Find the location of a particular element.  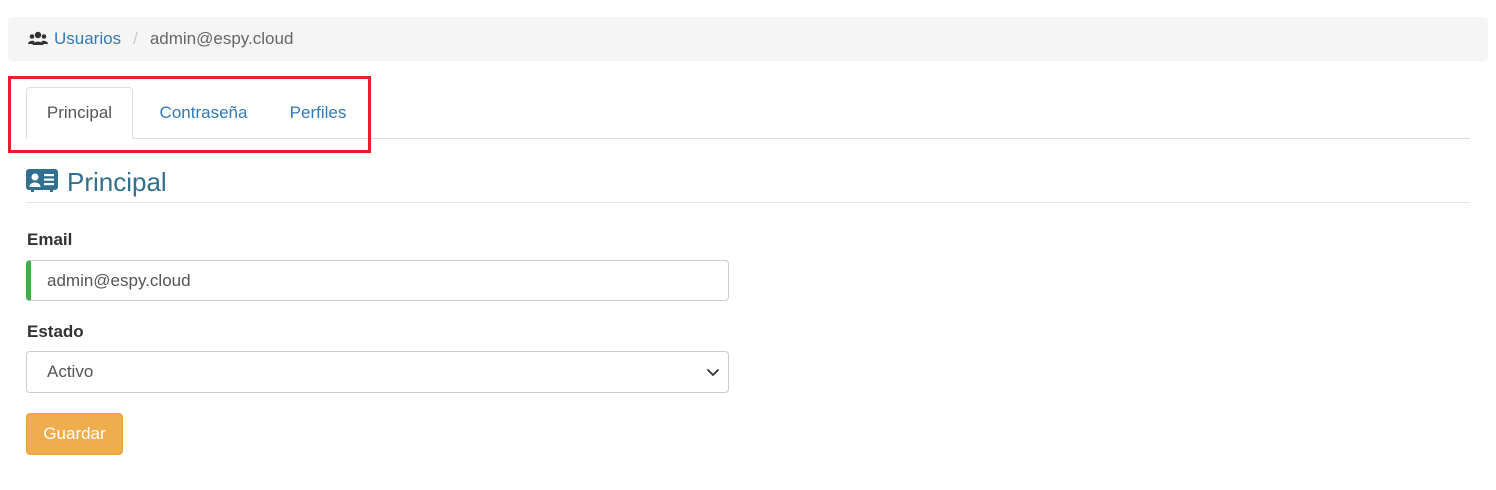

breadcrumb-link-usuarios: Usuarios is located at coordinates (87, 39).